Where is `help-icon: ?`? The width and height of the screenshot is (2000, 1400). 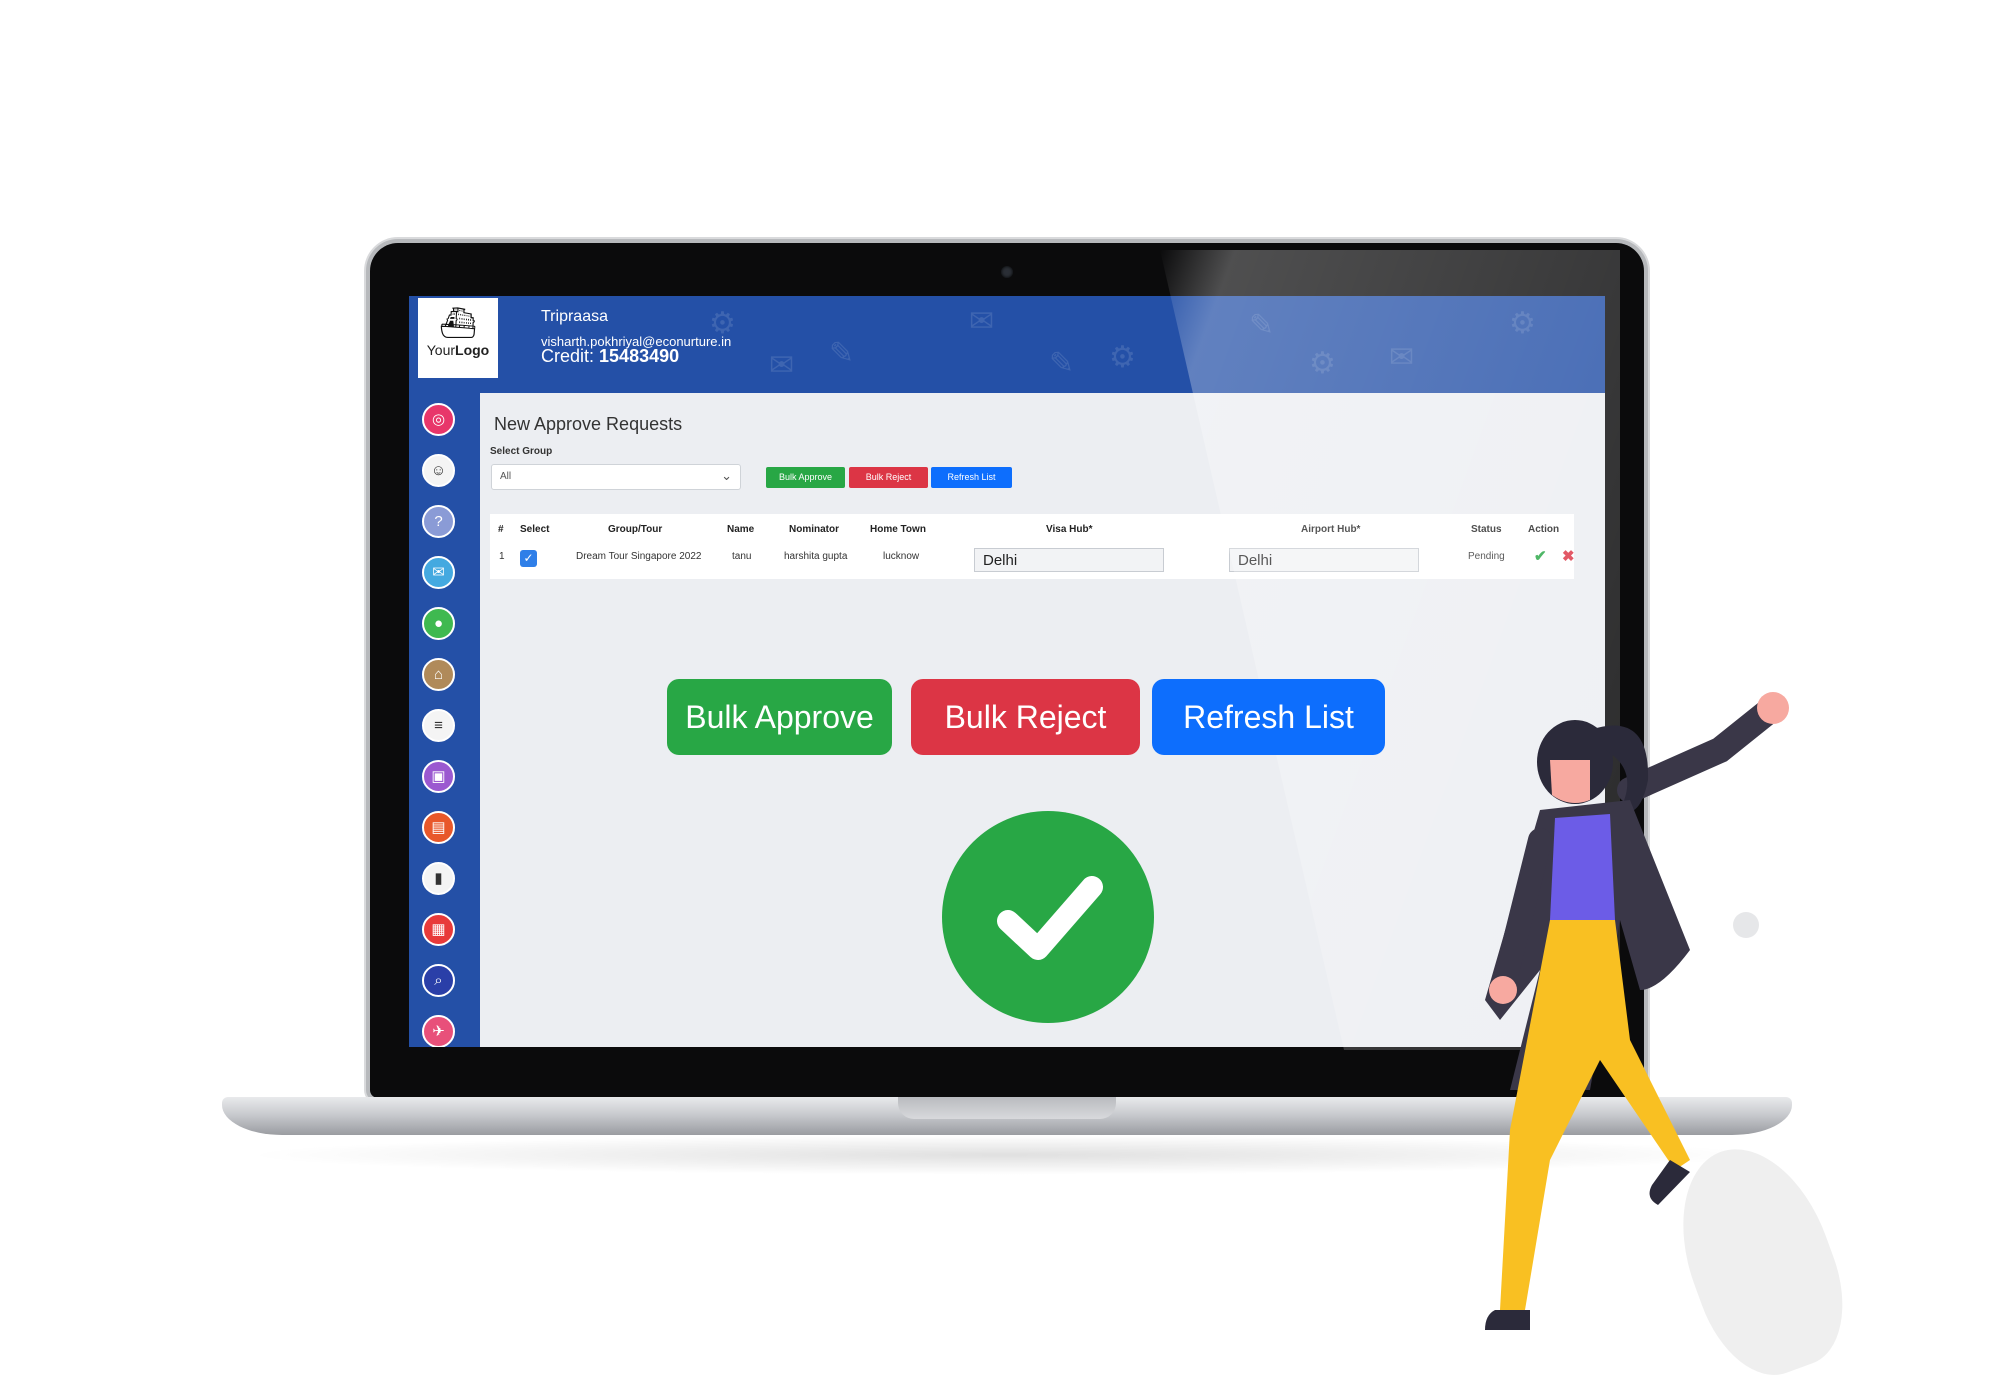 help-icon: ? is located at coordinates (438, 521).